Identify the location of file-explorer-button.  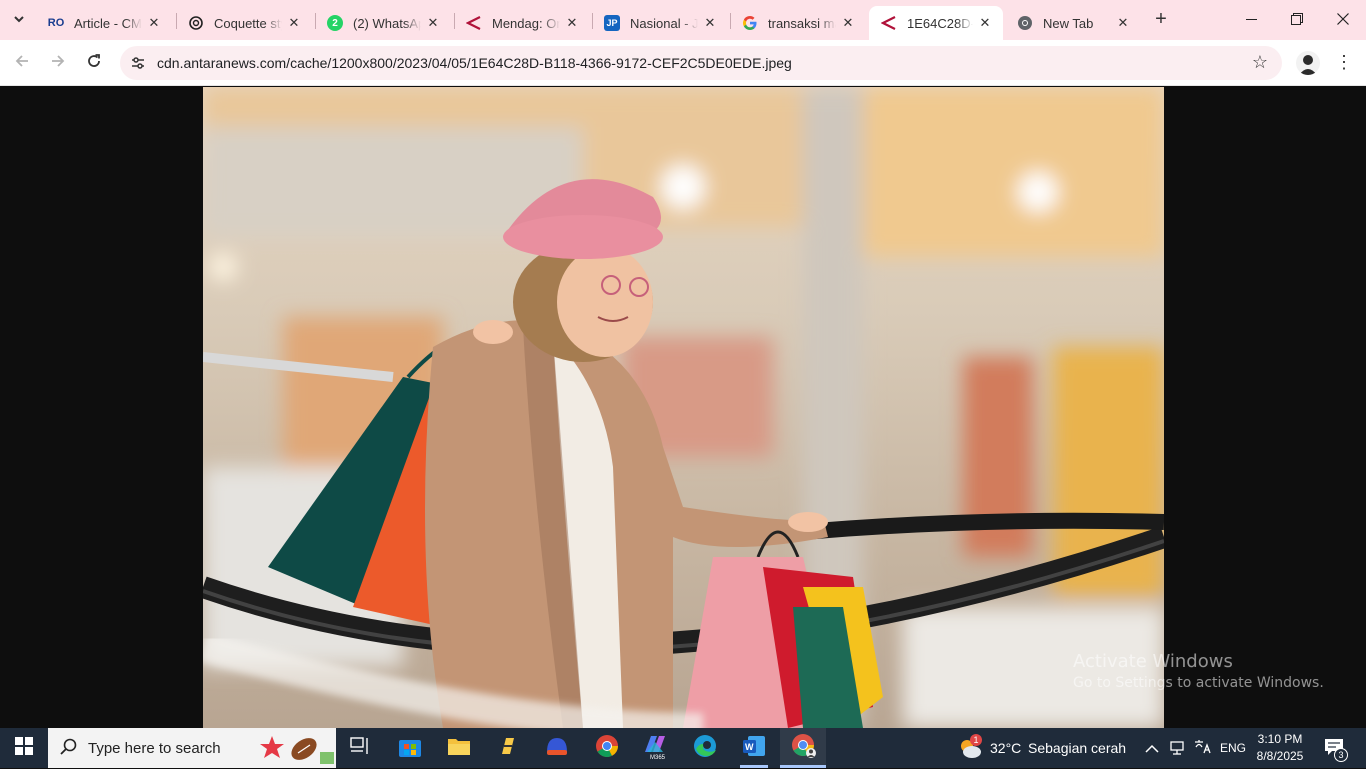
(459, 748).